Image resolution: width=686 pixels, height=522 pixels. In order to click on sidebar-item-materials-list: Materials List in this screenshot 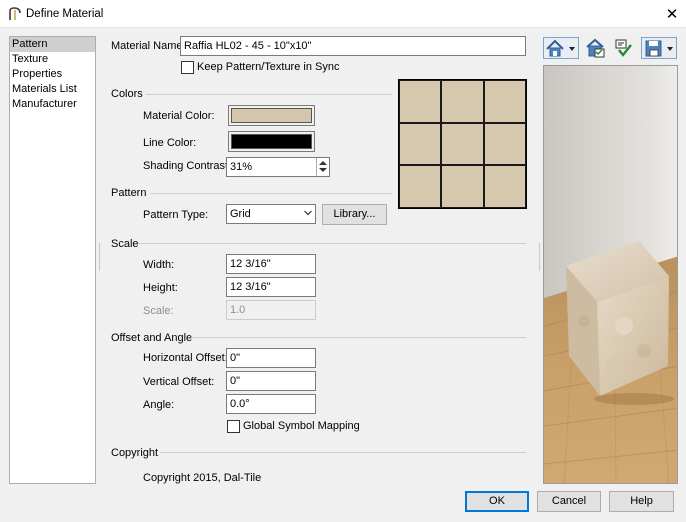, I will do `click(52, 89)`.